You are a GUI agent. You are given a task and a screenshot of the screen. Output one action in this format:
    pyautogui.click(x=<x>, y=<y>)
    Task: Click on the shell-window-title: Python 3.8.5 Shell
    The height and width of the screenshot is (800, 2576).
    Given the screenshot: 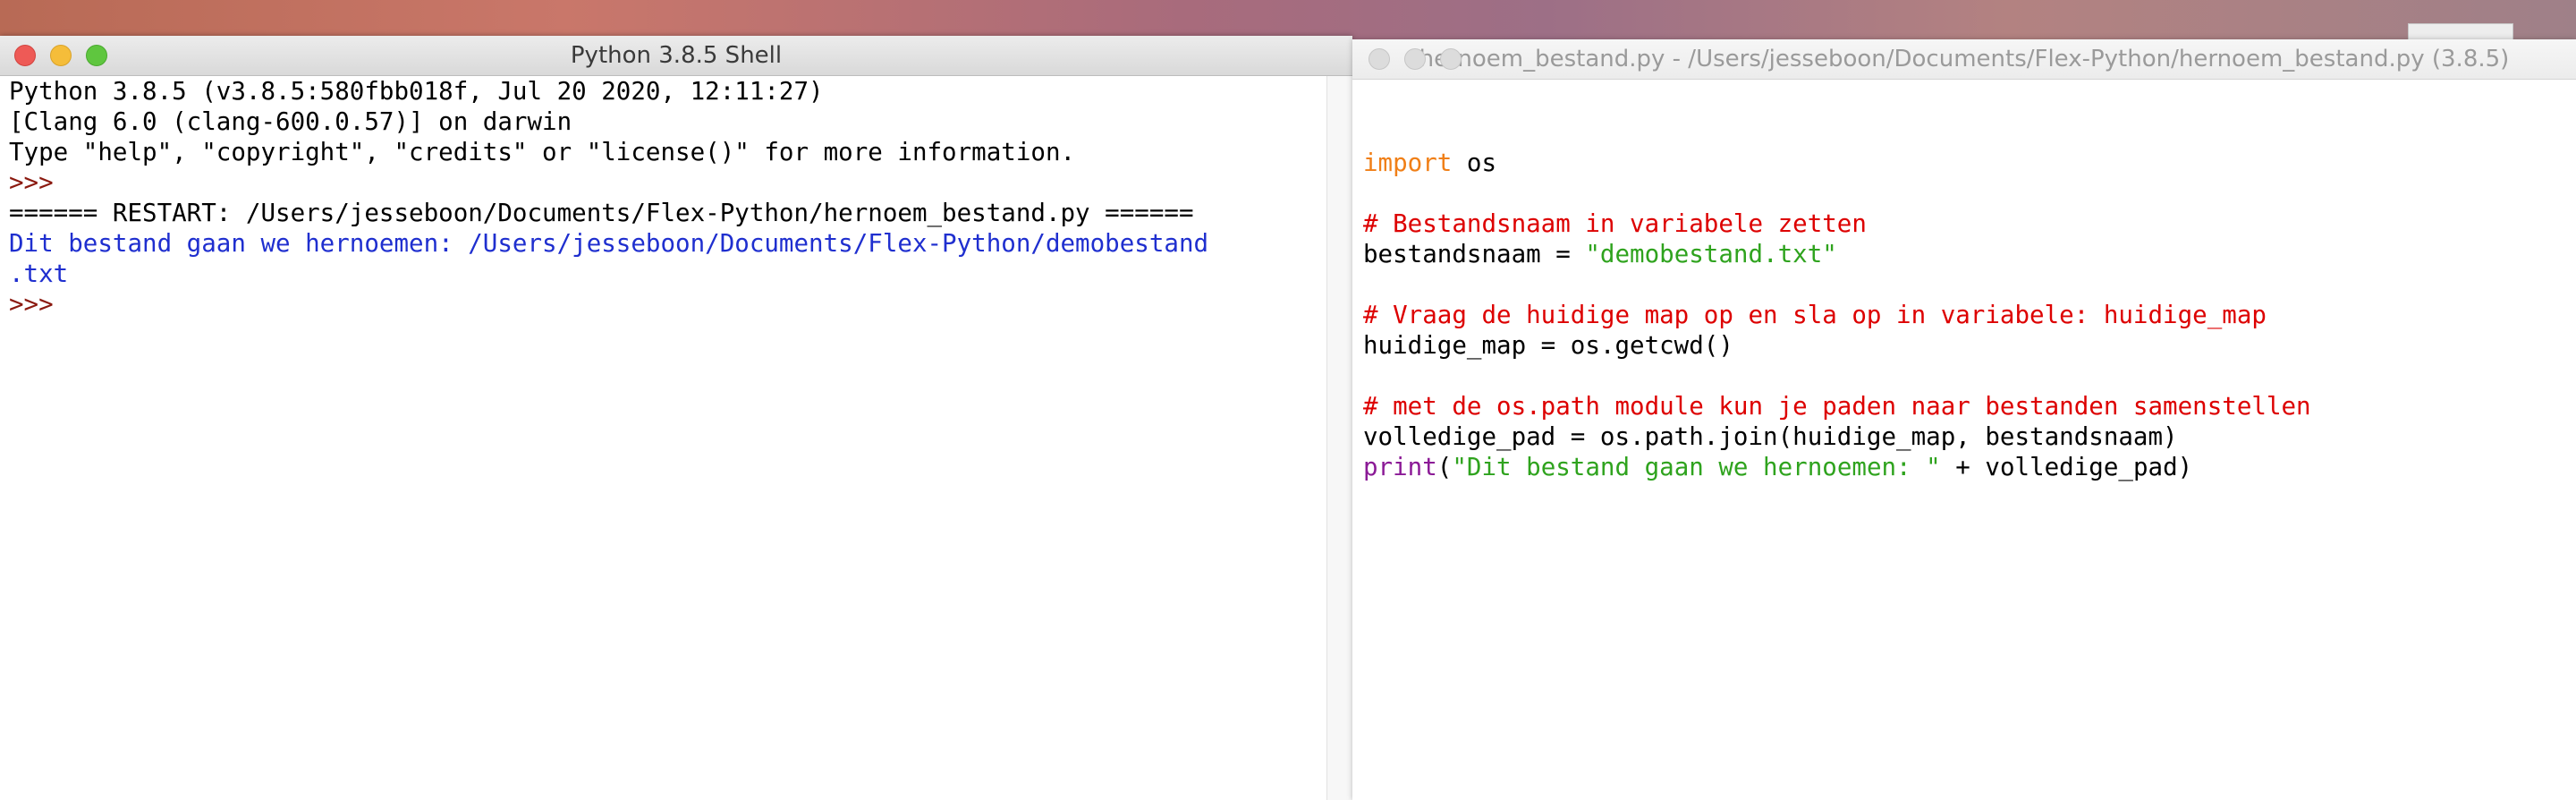 What is the action you would take?
    pyautogui.click(x=676, y=55)
    